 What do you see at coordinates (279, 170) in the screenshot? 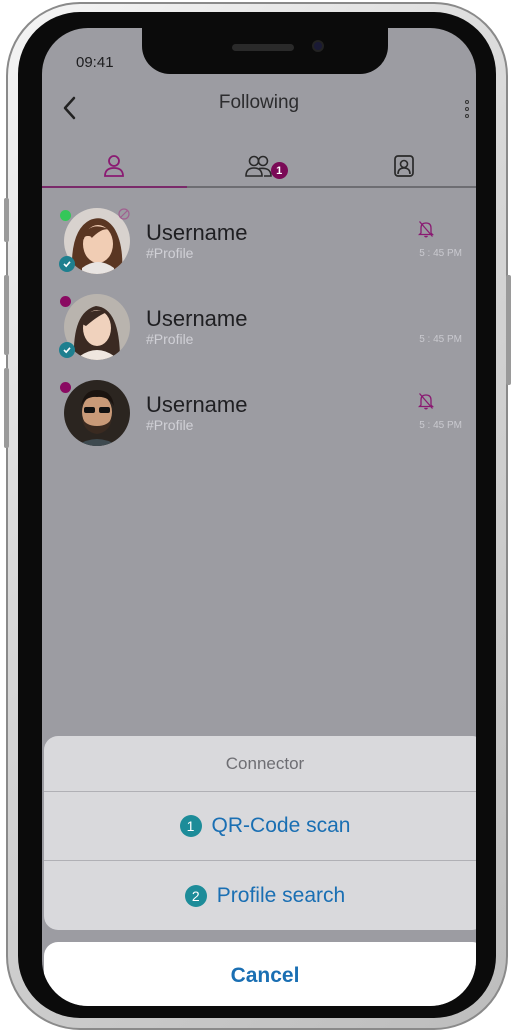
I see `tab-badge: 1` at bounding box center [279, 170].